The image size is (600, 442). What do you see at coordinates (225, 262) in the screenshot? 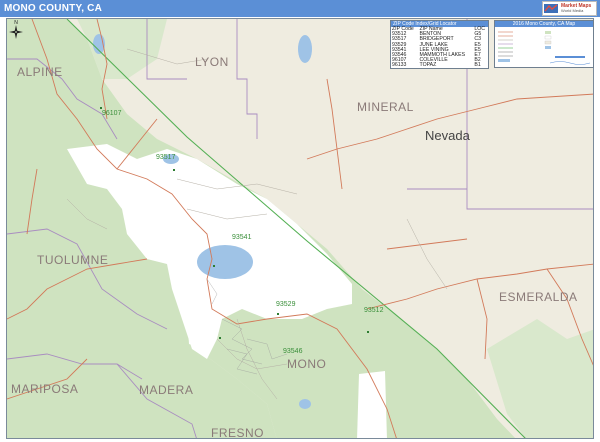
I see `mono-lake` at bounding box center [225, 262].